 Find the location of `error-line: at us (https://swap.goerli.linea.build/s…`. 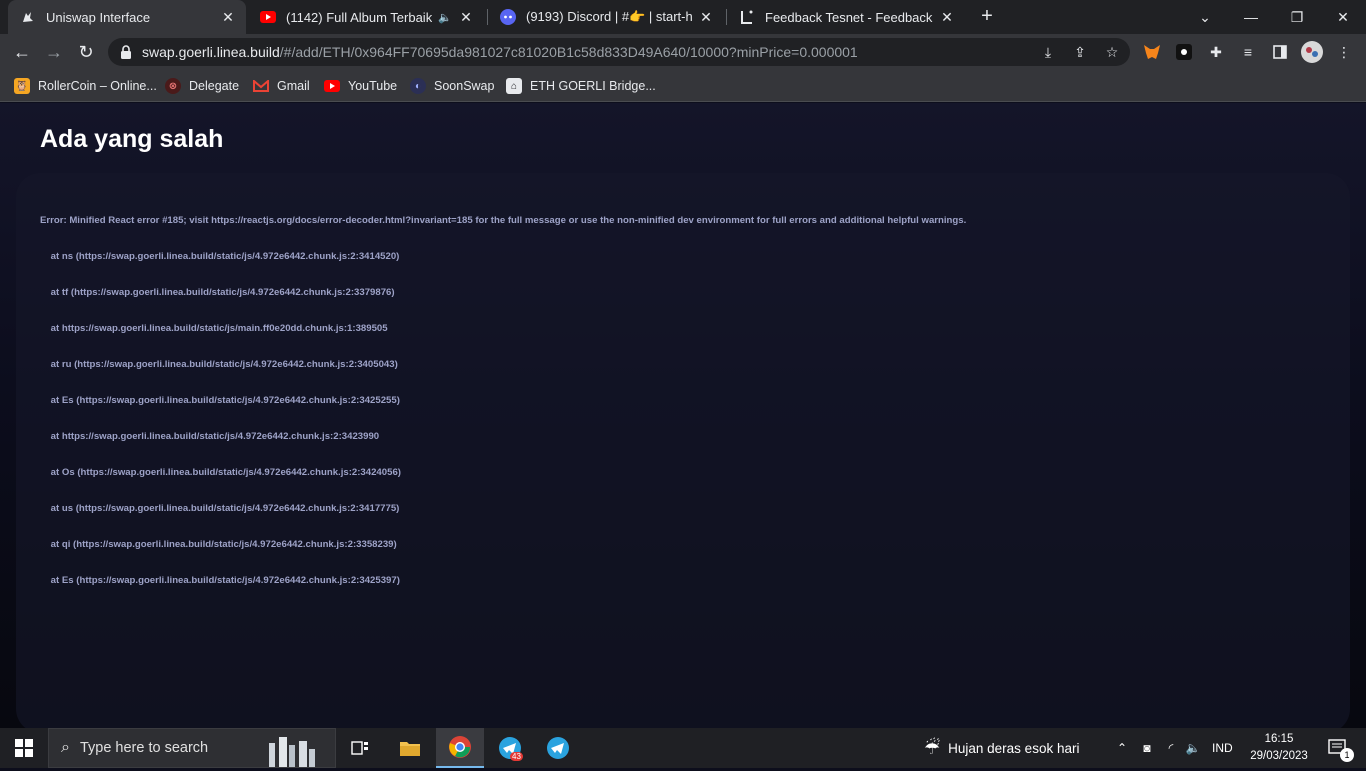

error-line: at us (https://swap.goerli.linea.build/s… is located at coordinates (220, 508).